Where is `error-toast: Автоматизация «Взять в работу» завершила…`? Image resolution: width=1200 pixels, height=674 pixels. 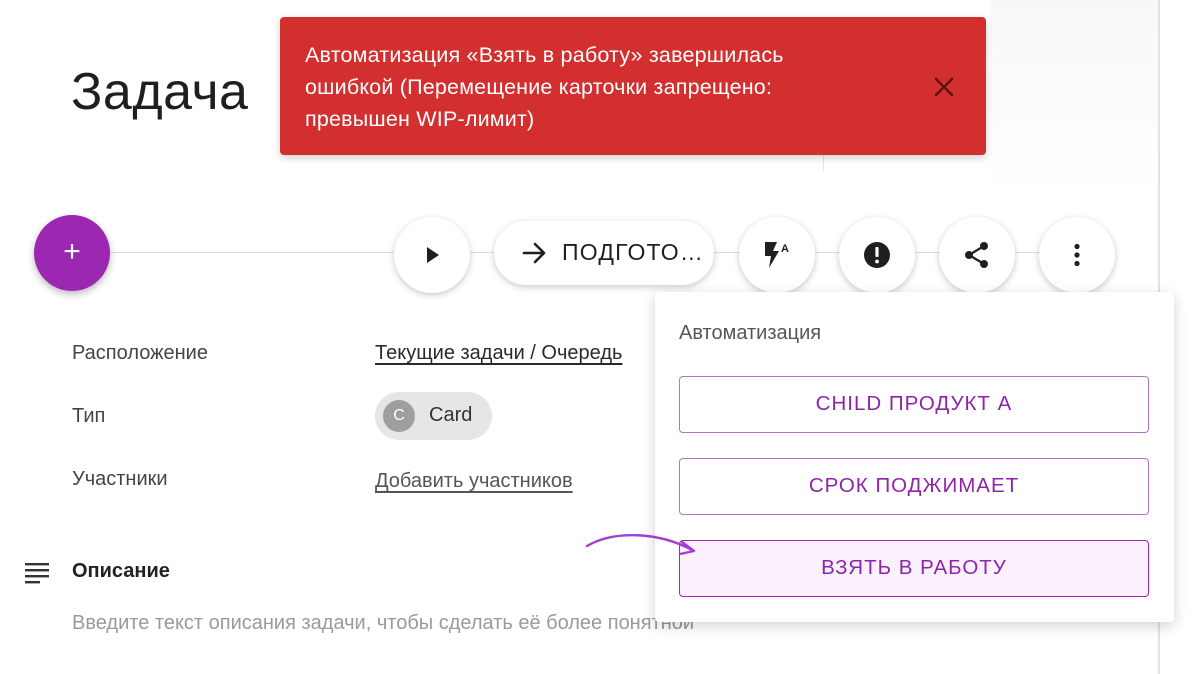
error-toast: Автоматизация «Взять в работу» завершила… is located at coordinates (633, 86).